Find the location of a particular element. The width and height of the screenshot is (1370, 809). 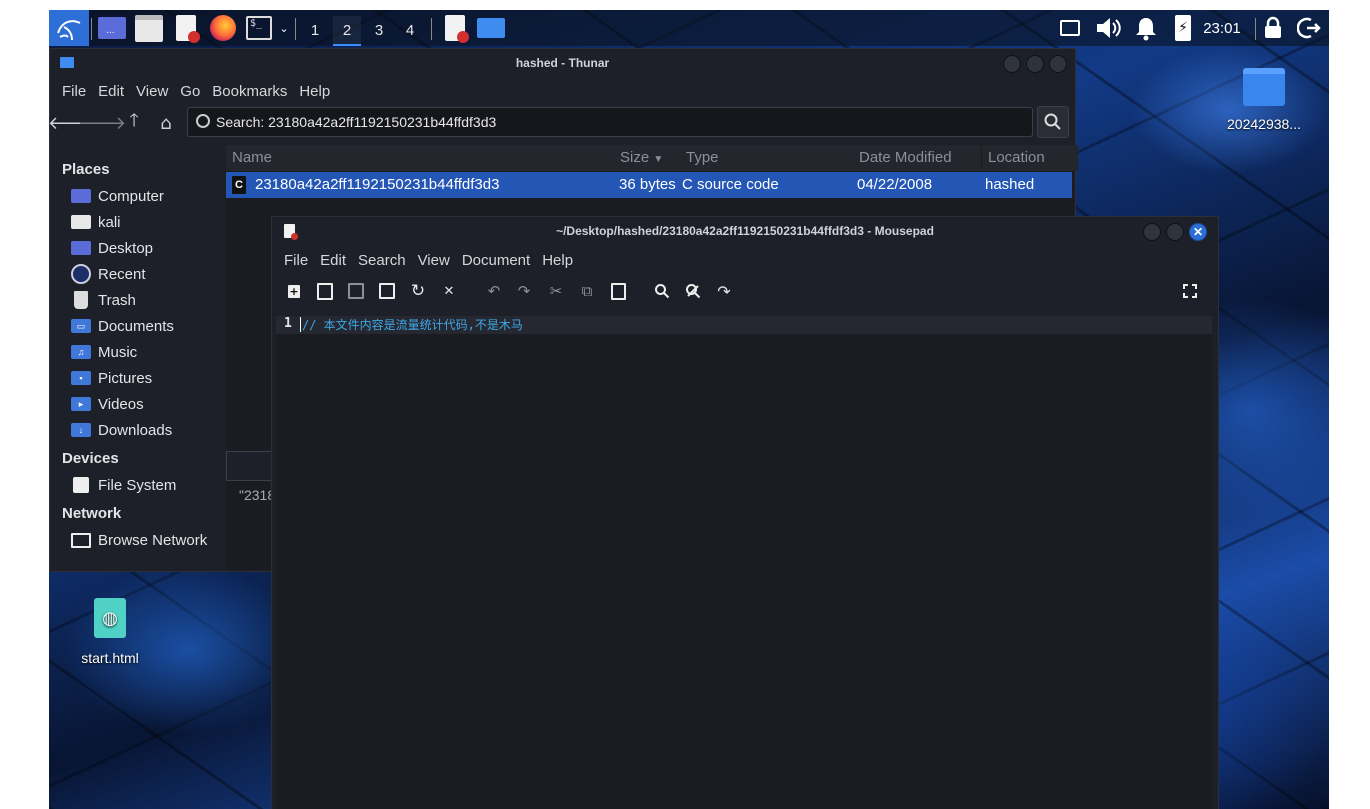

sidebar-item-kali: kali is located at coordinates (95, 222).